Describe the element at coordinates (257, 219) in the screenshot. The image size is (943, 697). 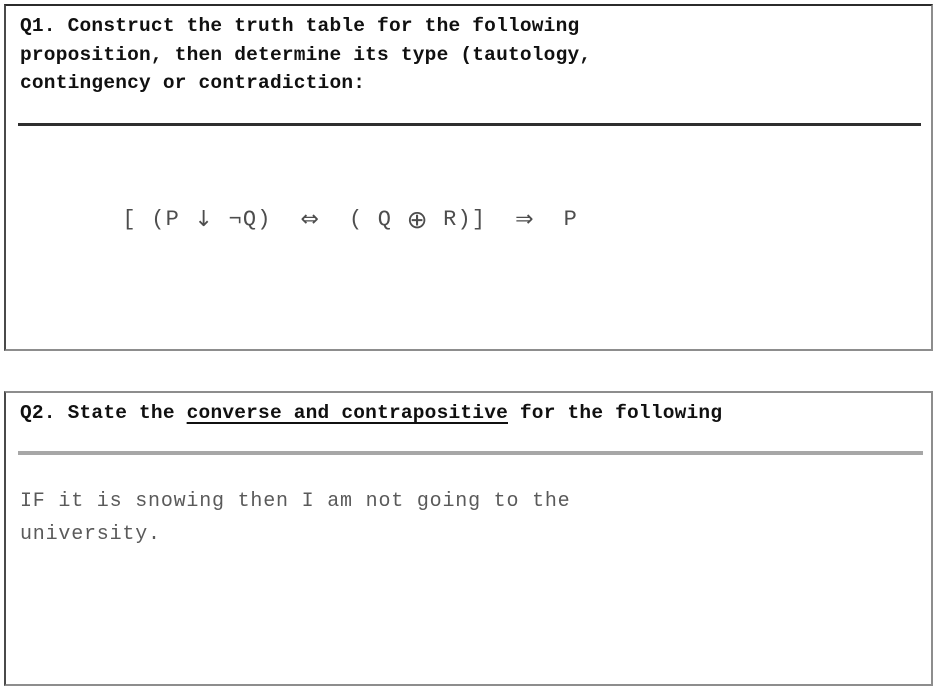
I see `formula-segment-not-q: ¬Q)` at that location.